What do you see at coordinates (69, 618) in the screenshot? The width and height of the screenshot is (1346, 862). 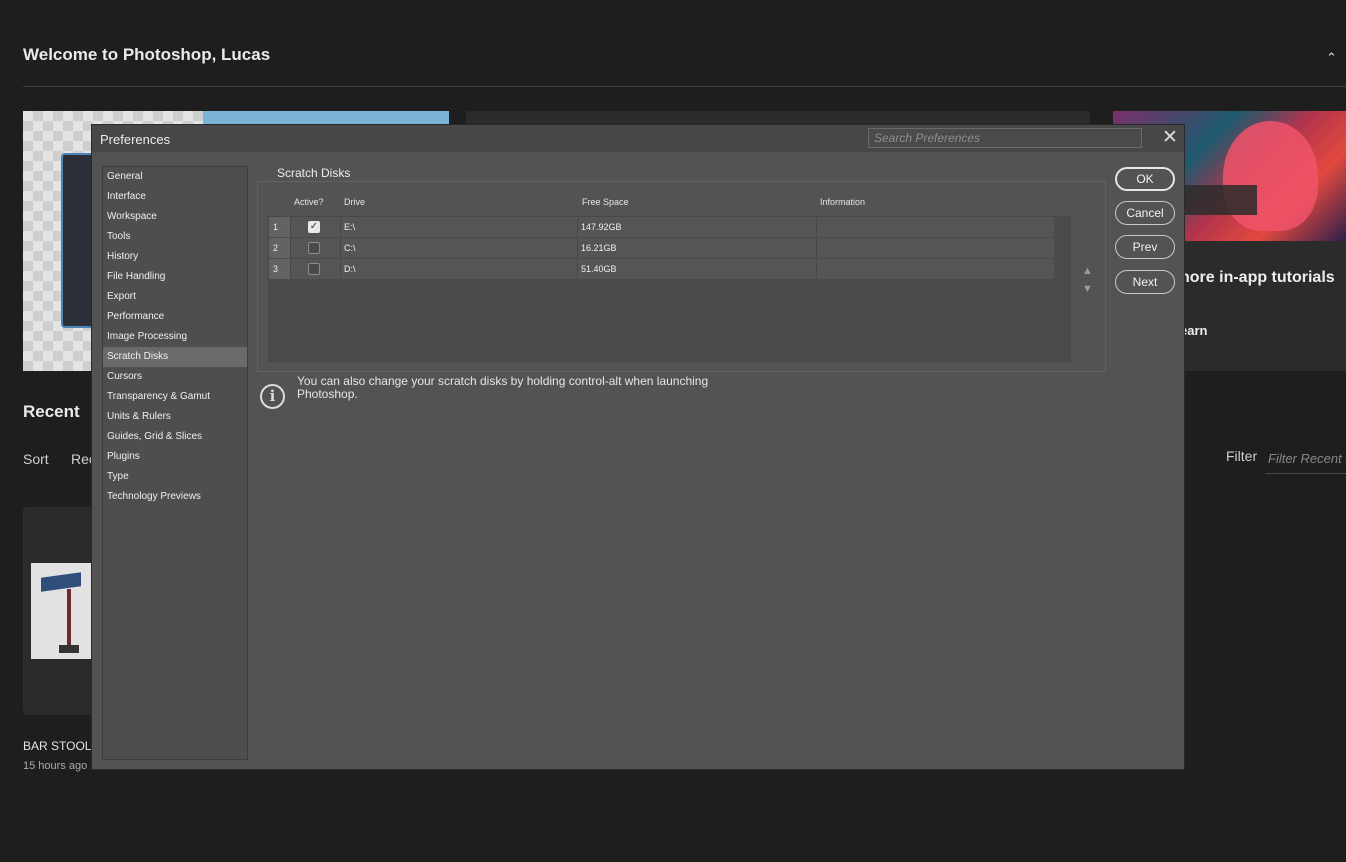 I see `thumbnail-leg` at bounding box center [69, 618].